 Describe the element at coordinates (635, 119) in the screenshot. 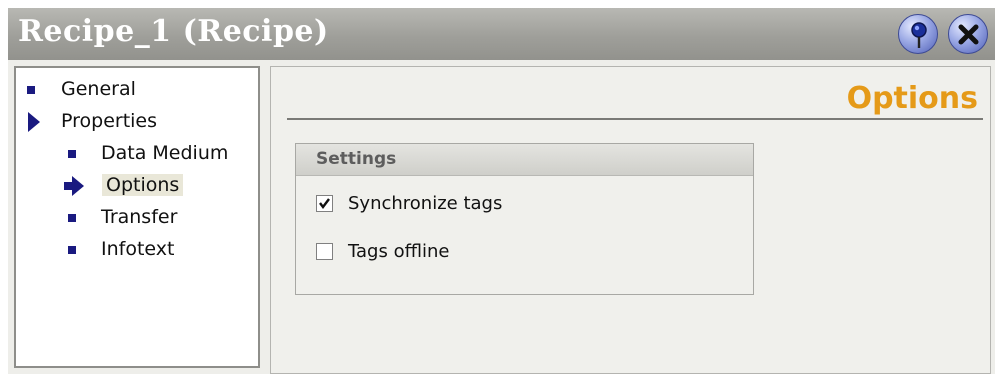

I see `heading-divider` at that location.